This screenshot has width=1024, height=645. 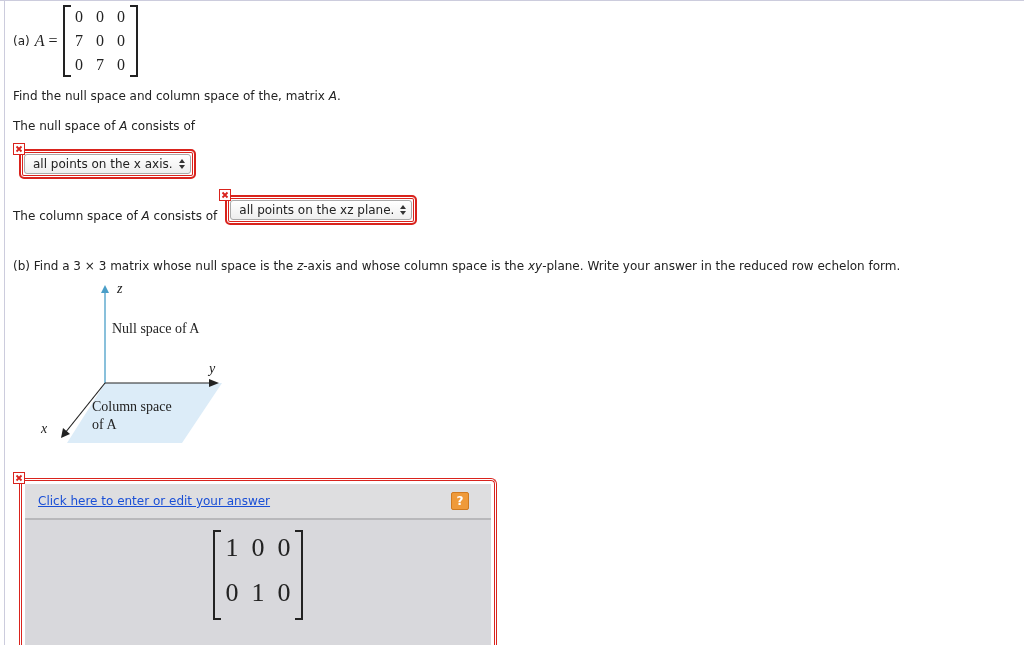 What do you see at coordinates (100, 41) in the screenshot?
I see `matrix: 0 0 0 7 0 0 0 7 0` at bounding box center [100, 41].